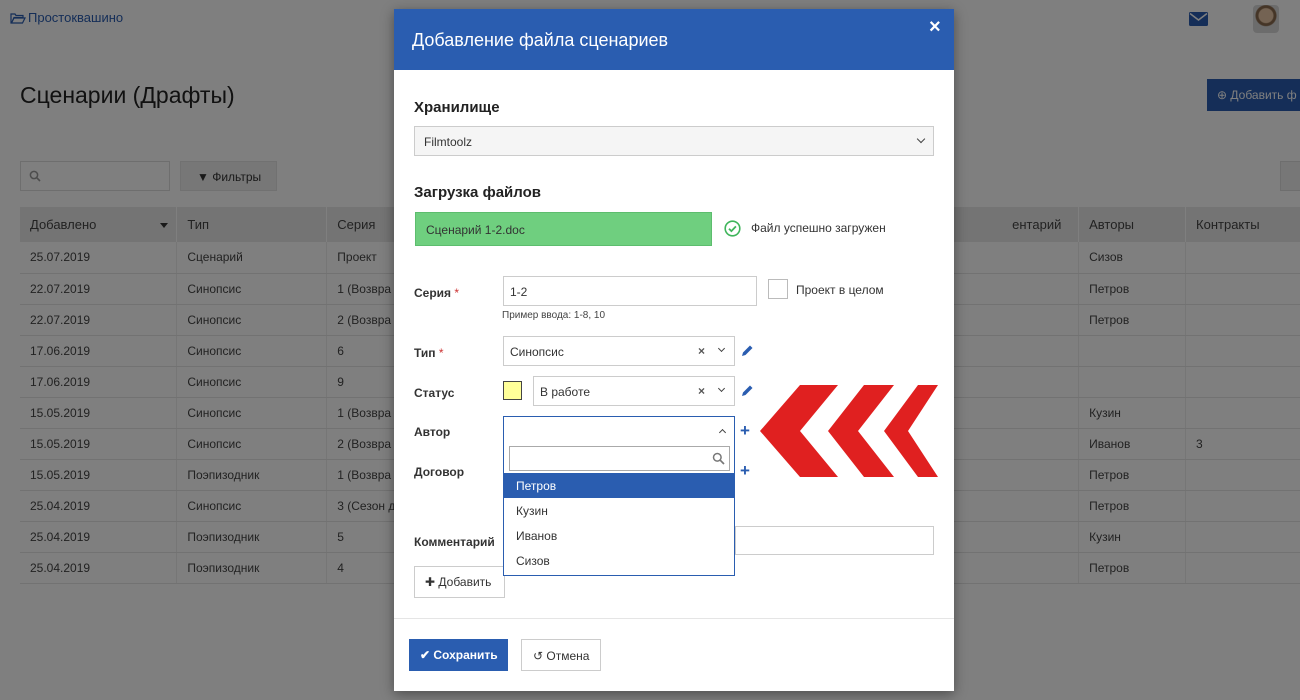 The width and height of the screenshot is (1300, 700). What do you see at coordinates (565, 392) in the screenshot?
I see `status-value: В работе` at bounding box center [565, 392].